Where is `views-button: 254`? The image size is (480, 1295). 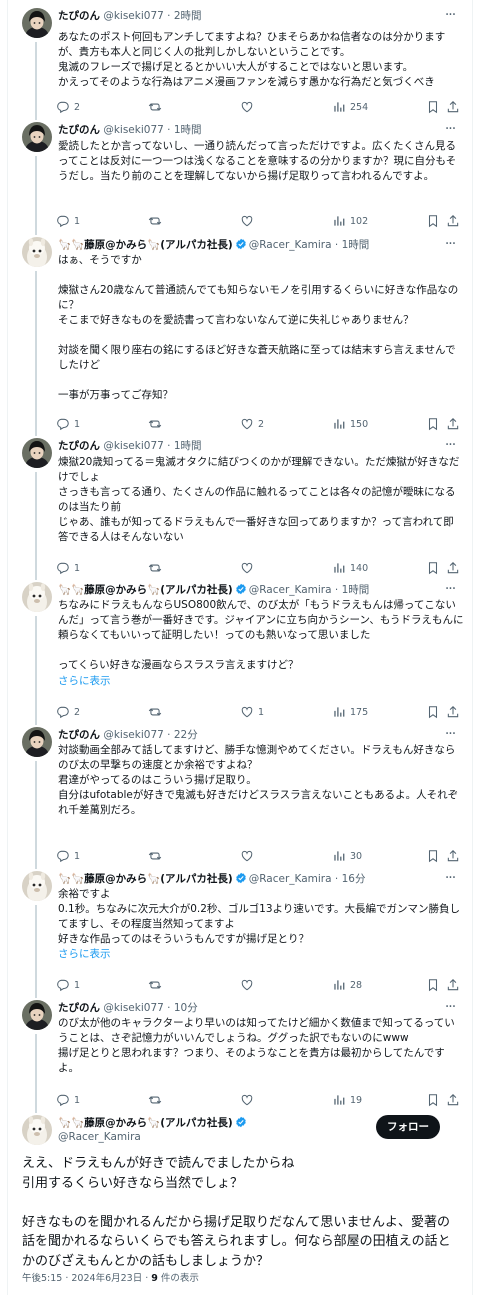
views-button: 254 is located at coordinates (350, 107).